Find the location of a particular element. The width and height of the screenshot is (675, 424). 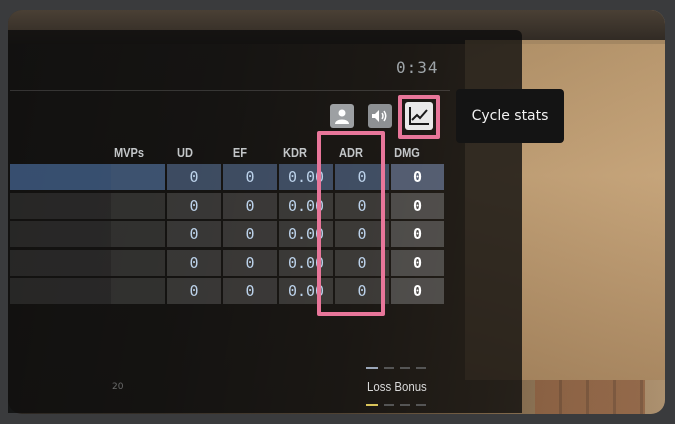

tooltip-cycle-stats: Cycle stats is located at coordinates (510, 116).